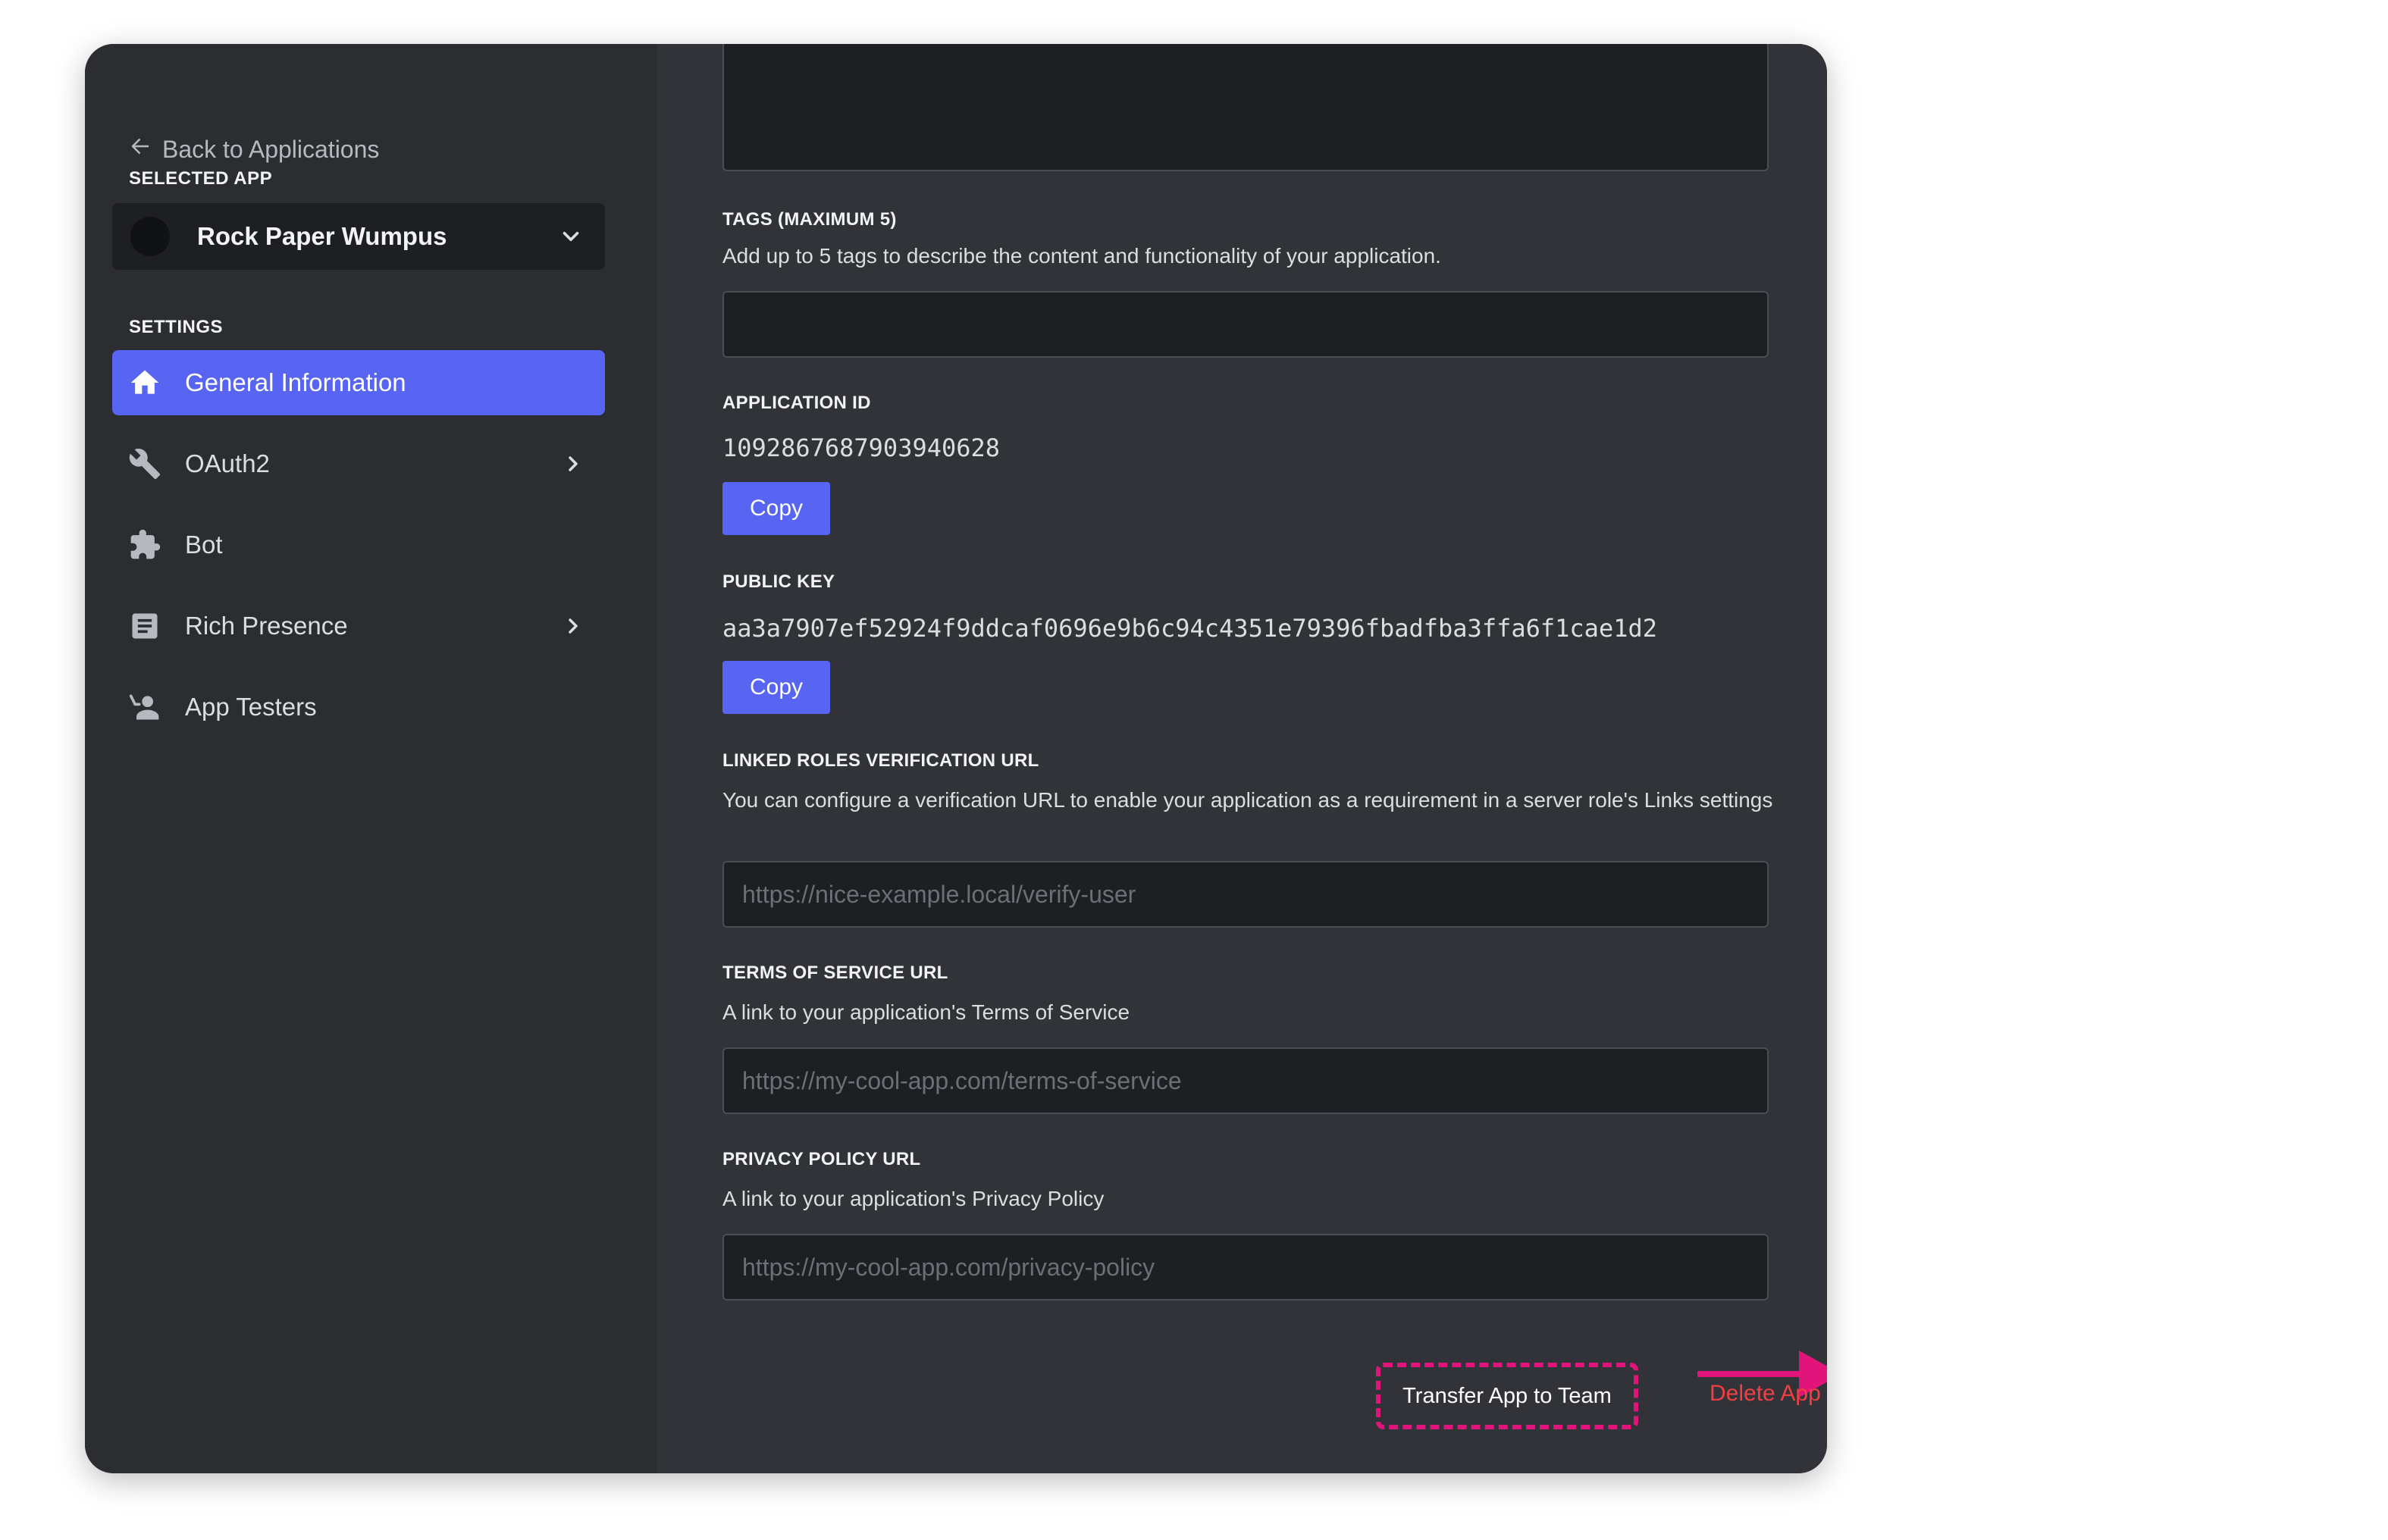 The width and height of the screenshot is (2388, 1540). I want to click on sidebar-item-rich-presence: Rich Presence, so click(358, 626).